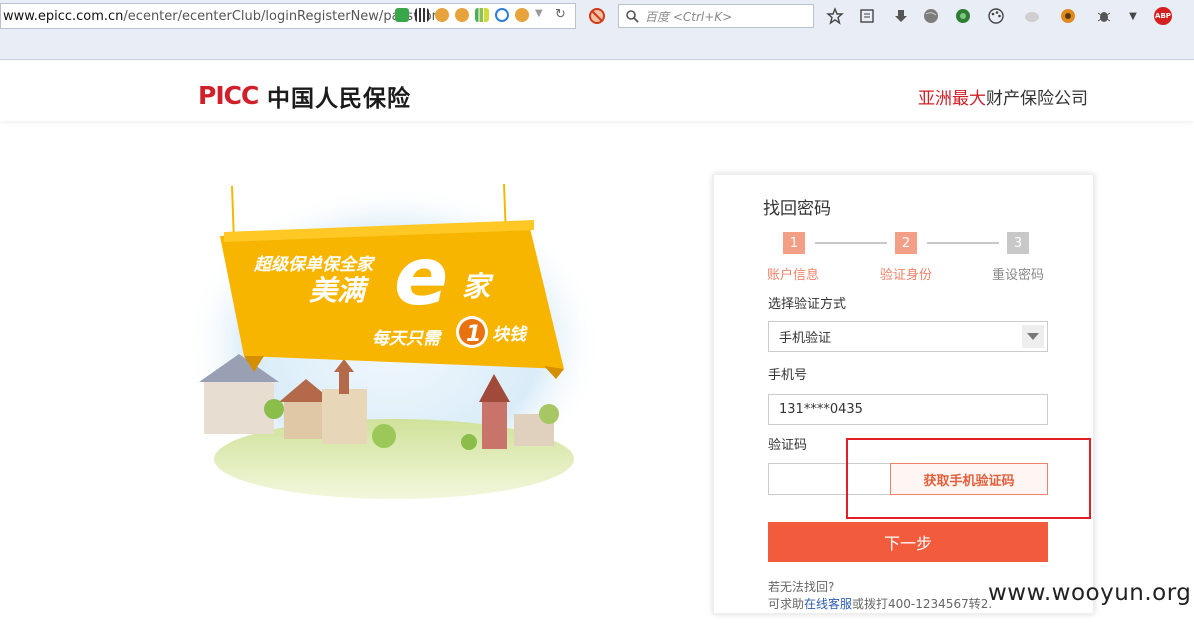  I want to click on url-host: www.epicc.com.cn, so click(63, 16).